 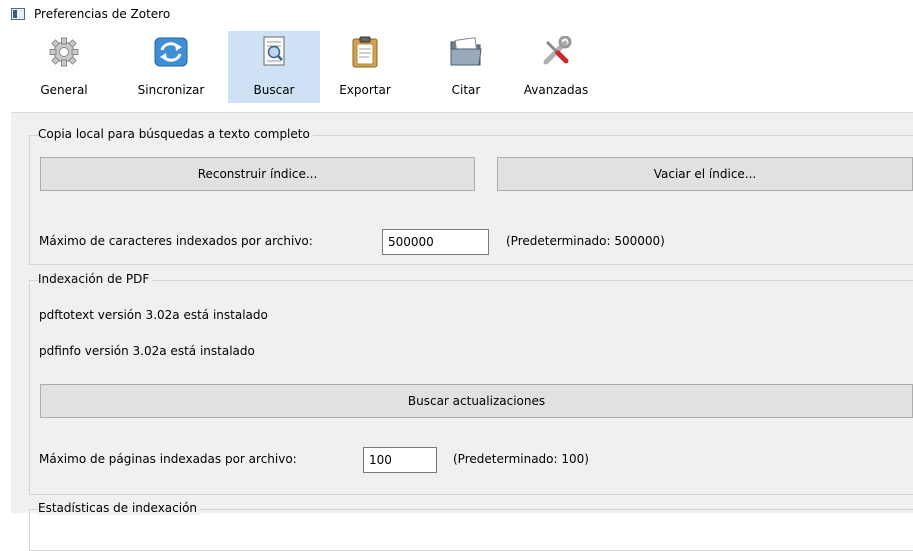 What do you see at coordinates (168, 459) in the screenshot?
I see `max-pages-label: Máximo de páginas indexadas por archivo:` at bounding box center [168, 459].